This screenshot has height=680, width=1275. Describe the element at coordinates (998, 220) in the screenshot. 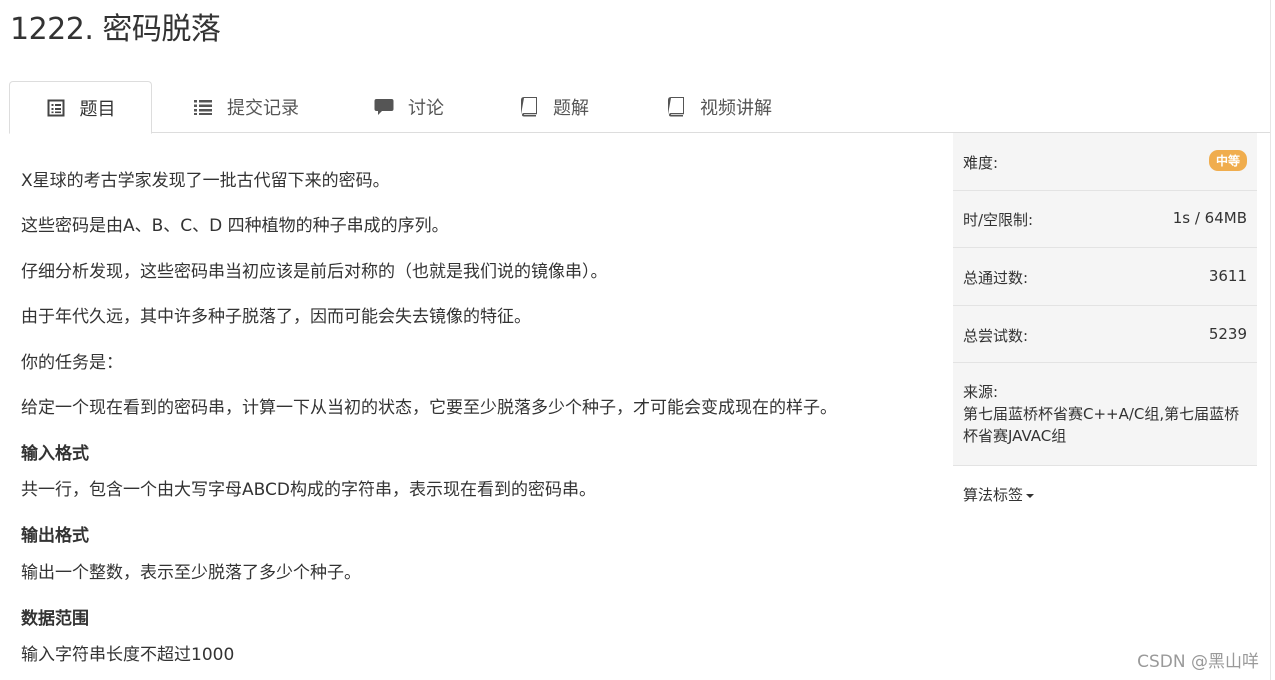

I see `limit-label: 时/空限制:` at that location.